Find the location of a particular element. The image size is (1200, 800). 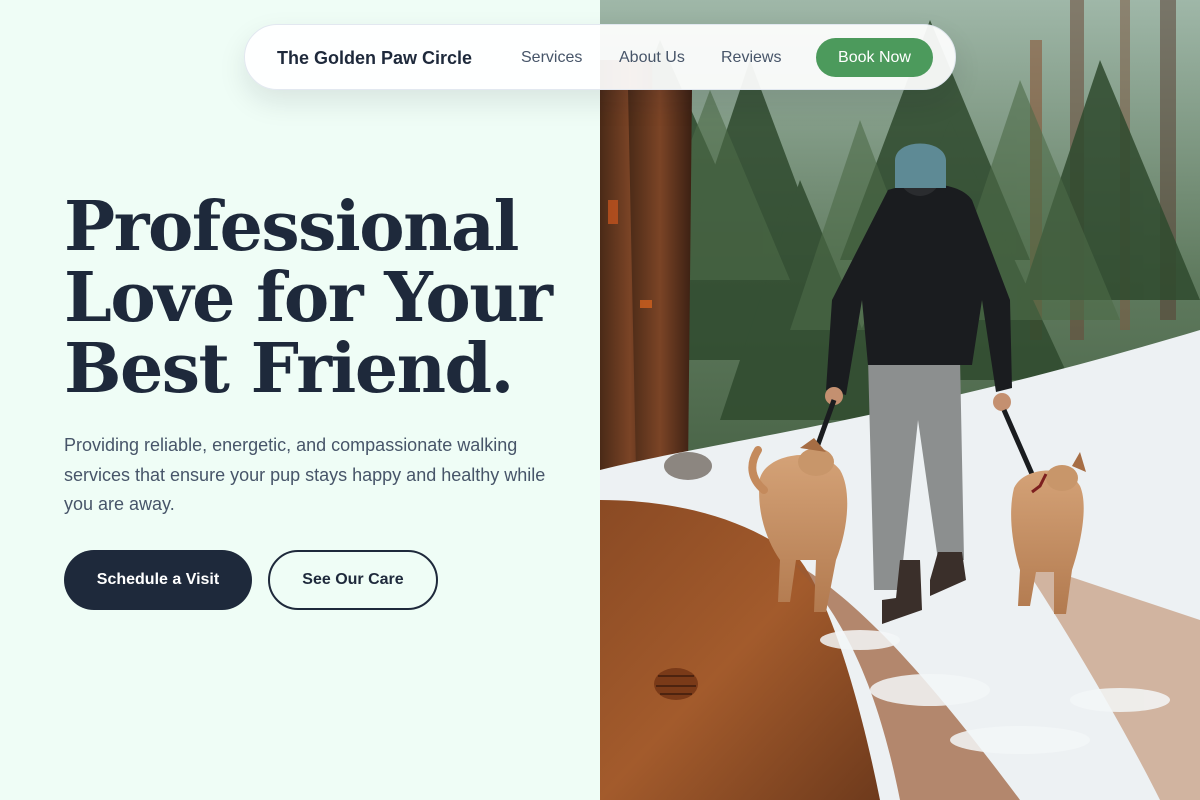

hero-title-line-1: Professional is located at coordinates (291, 227).